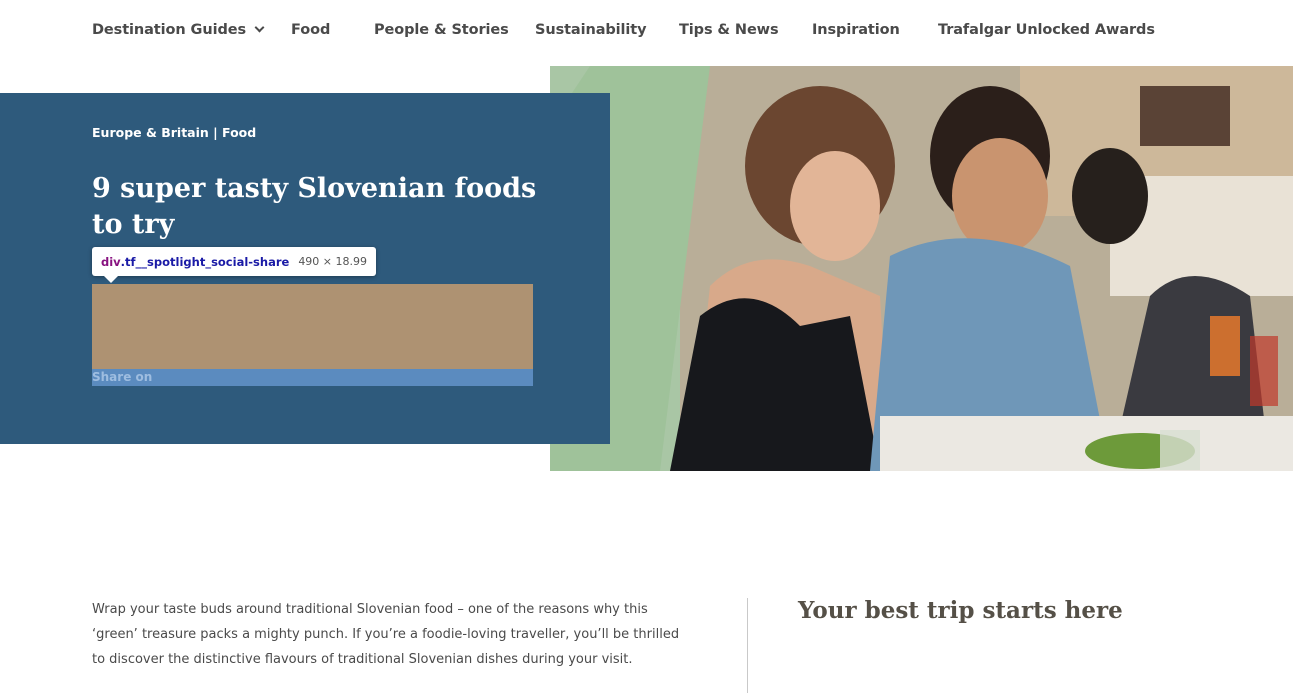 Image resolution: width=1293 pixels, height=693 pixels. I want to click on nav-item-sustainability: Sustainability, so click(591, 30).